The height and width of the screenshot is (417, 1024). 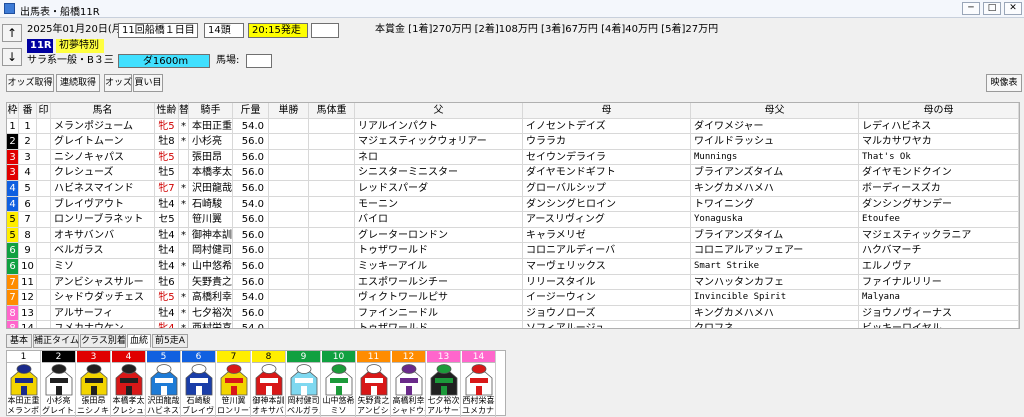 I want to click on silk-horse-name: オキサバン, so click(x=268, y=410).